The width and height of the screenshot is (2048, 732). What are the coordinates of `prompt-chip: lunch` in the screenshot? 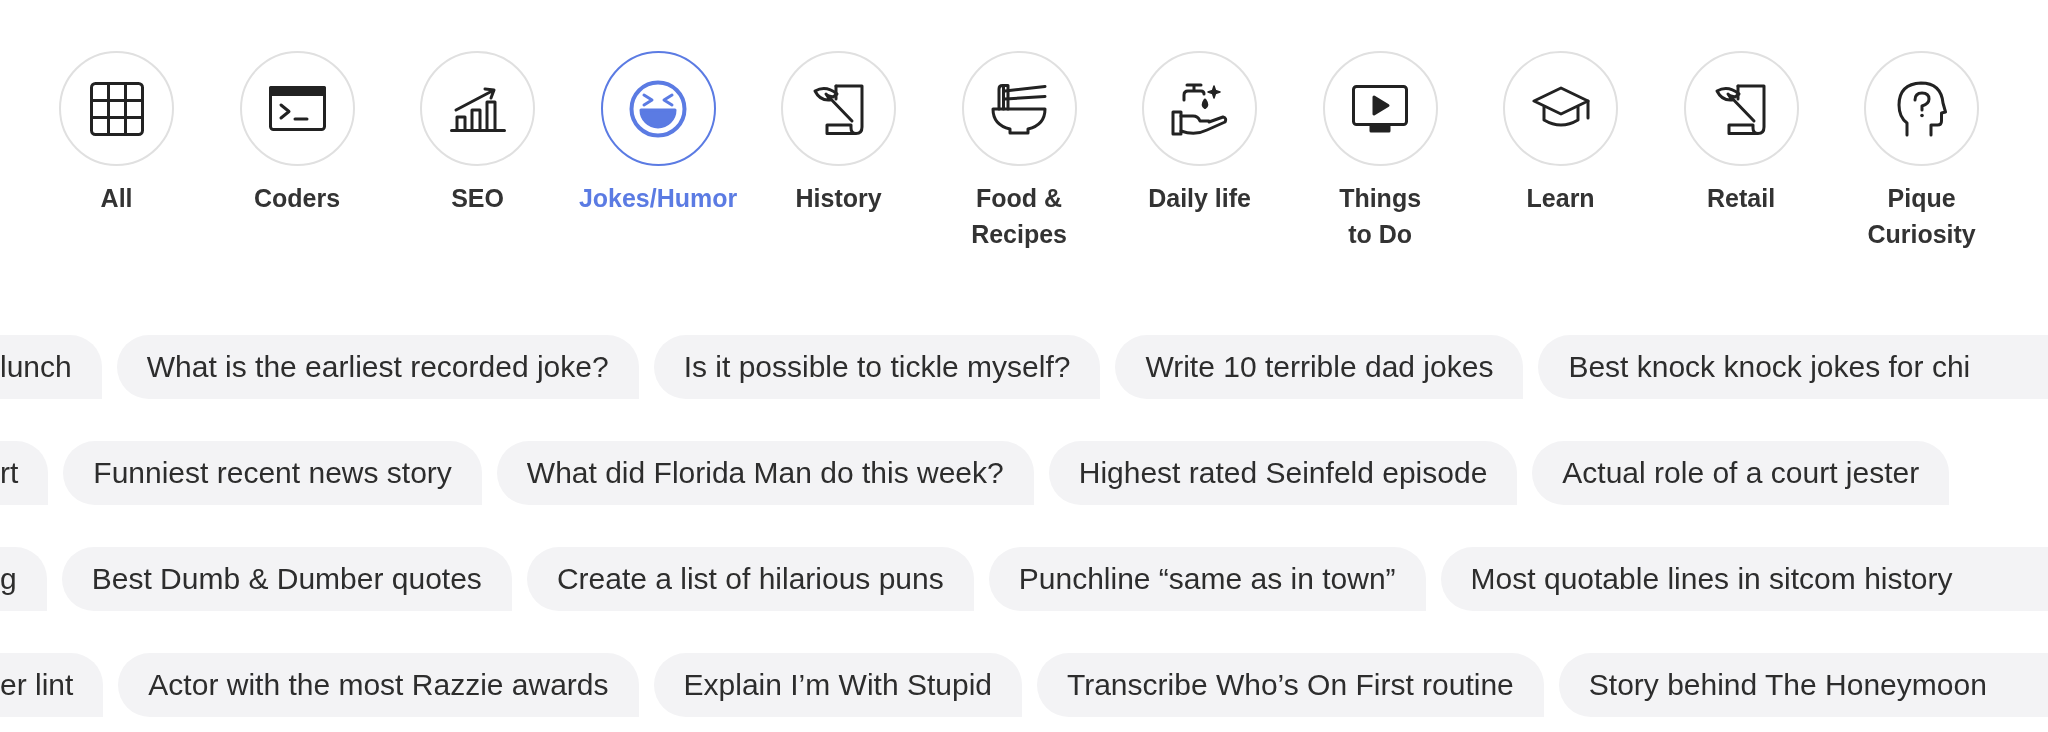 It's located at (51, 367).